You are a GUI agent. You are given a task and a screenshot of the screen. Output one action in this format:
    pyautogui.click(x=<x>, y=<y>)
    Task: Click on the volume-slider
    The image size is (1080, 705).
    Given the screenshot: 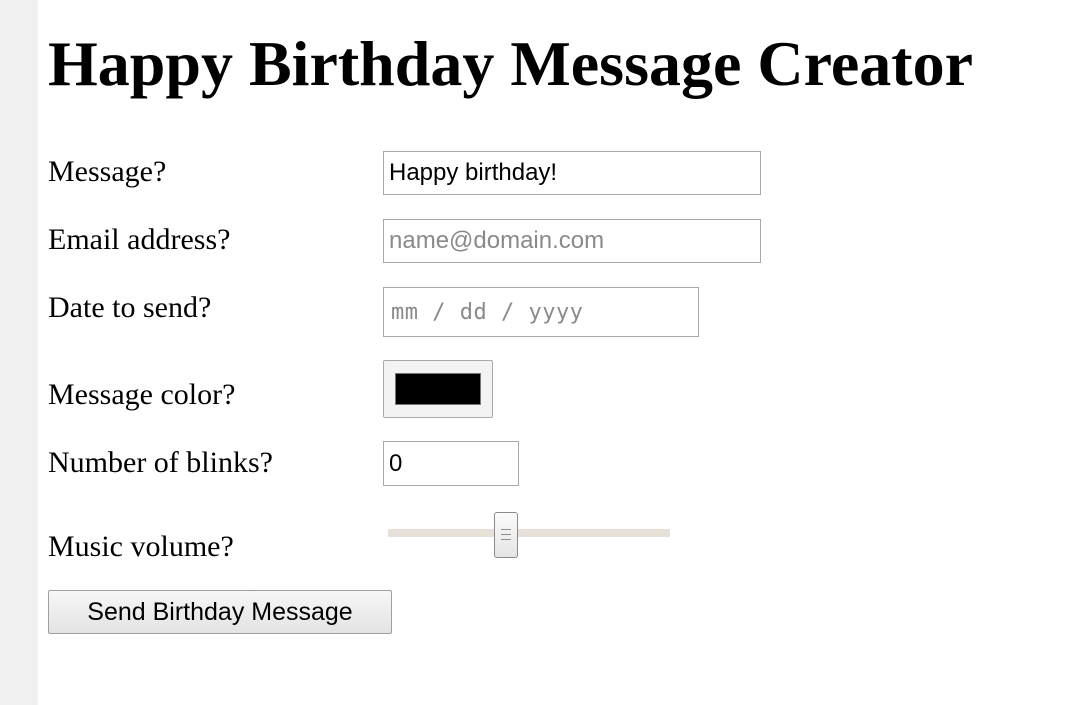 What is the action you would take?
    pyautogui.click(x=529, y=536)
    